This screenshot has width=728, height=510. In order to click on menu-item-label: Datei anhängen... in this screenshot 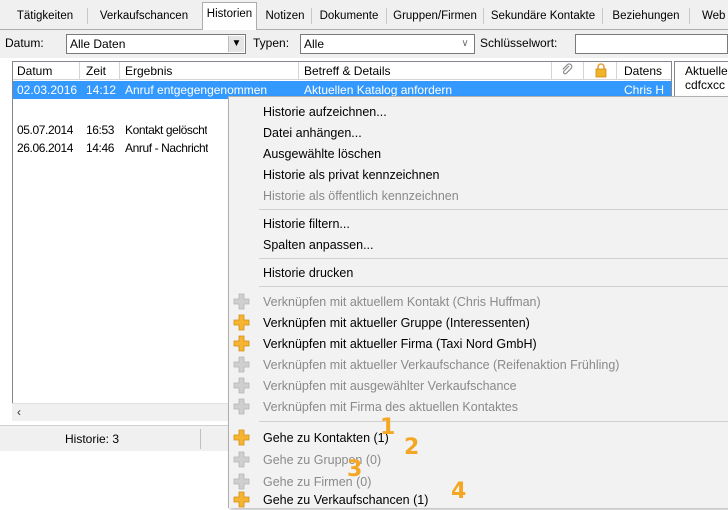, I will do `click(312, 133)`.